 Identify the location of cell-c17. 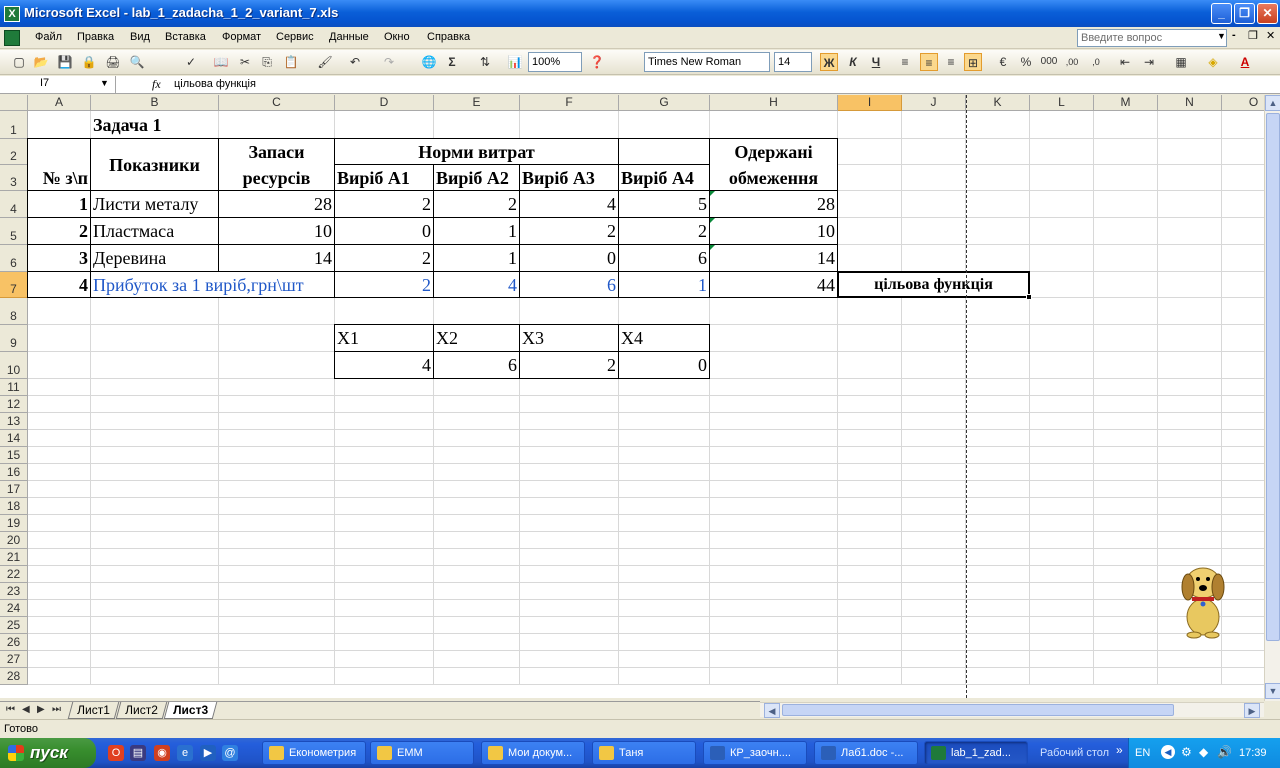
(277, 489).